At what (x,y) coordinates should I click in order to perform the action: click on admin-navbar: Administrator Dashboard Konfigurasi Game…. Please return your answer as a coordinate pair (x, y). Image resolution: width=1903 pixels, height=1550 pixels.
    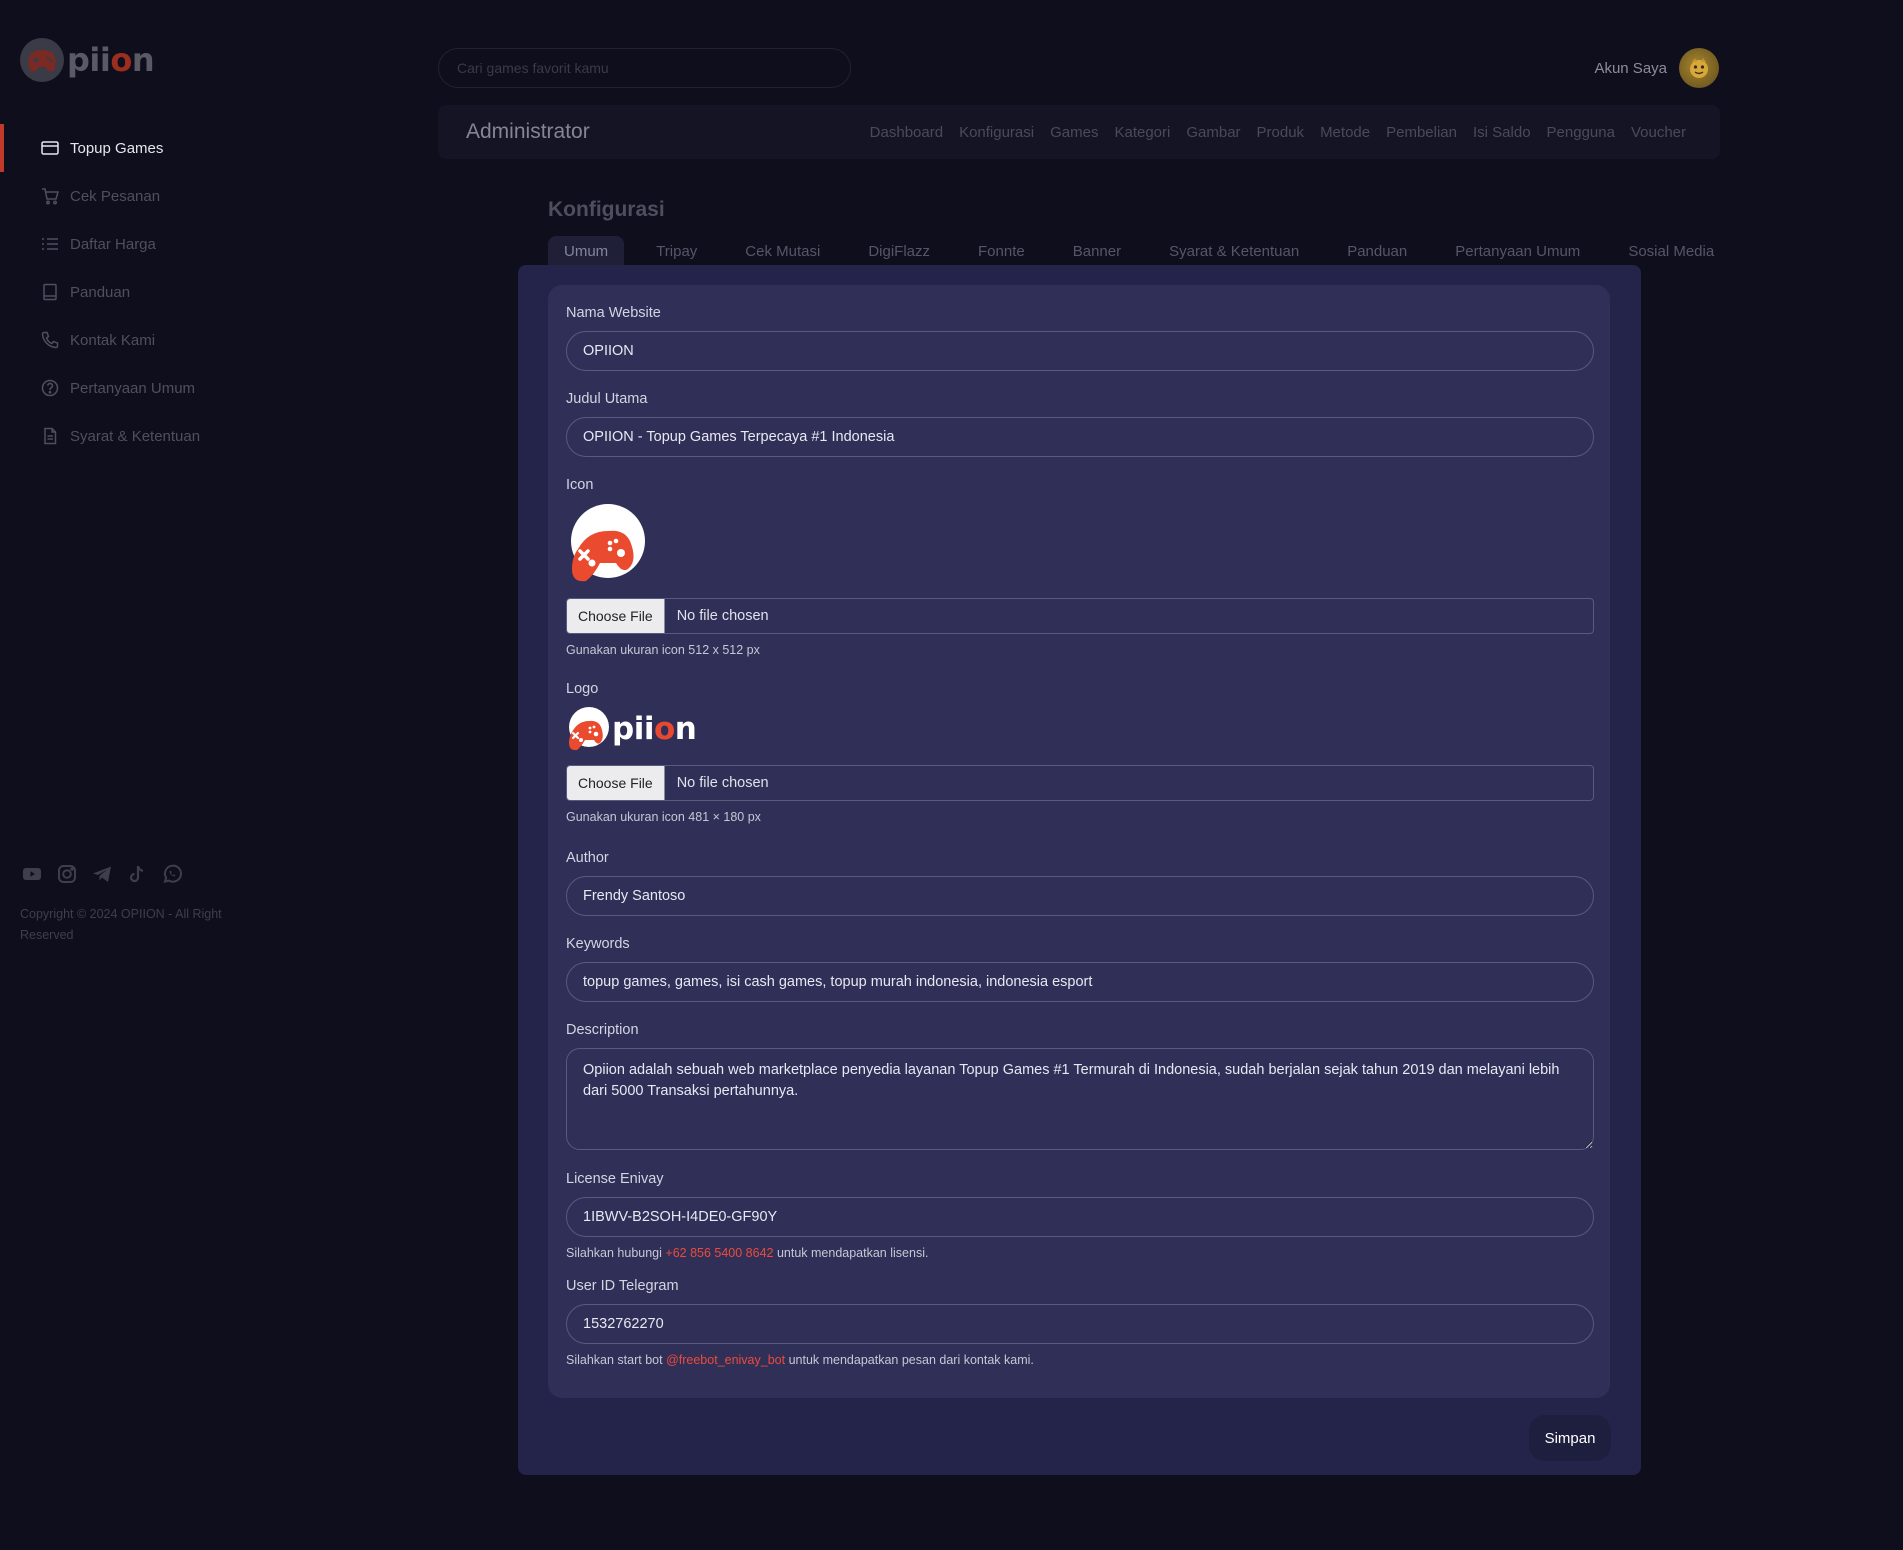
    Looking at the image, I should click on (1079, 132).